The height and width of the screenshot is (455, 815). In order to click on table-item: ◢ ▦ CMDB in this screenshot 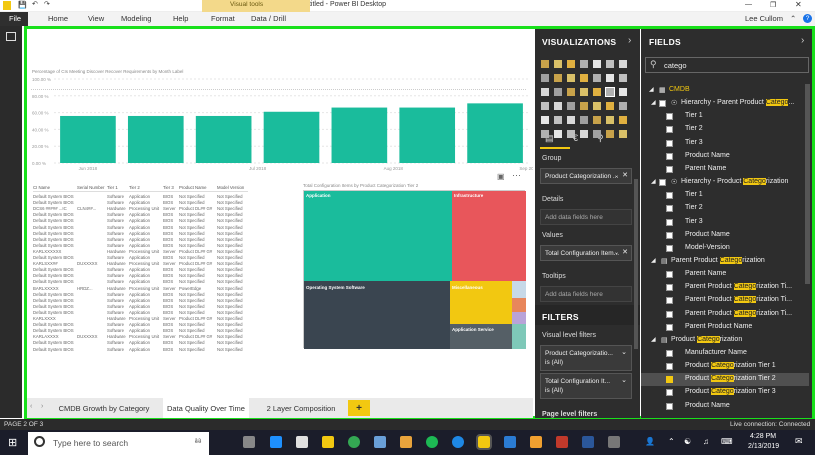, I will do `click(725, 90)`.